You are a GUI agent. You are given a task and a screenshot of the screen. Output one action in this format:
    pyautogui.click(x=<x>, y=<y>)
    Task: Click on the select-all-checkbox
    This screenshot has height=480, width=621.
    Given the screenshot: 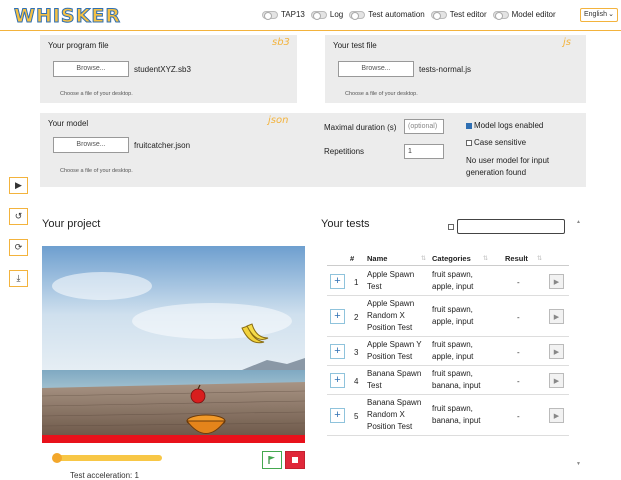 What is the action you would take?
    pyautogui.click(x=451, y=227)
    